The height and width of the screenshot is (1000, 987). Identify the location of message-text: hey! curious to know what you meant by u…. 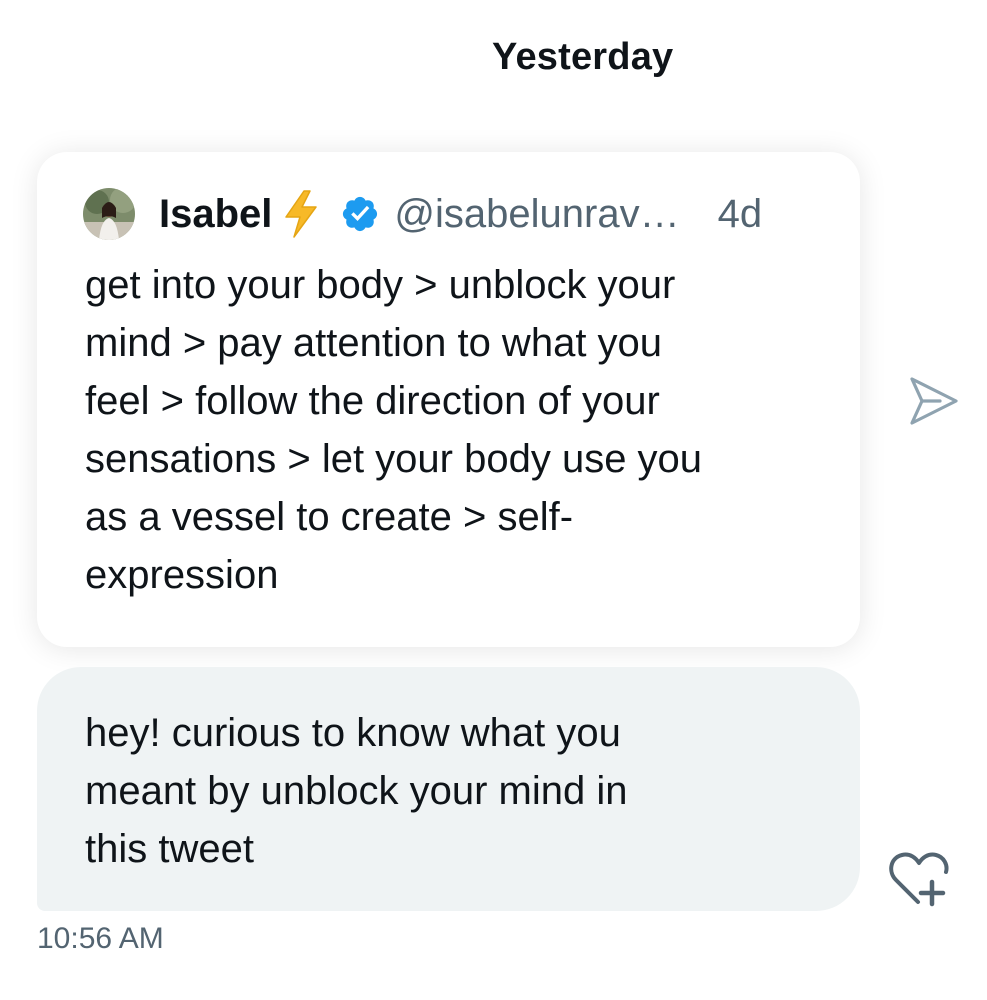
(356, 791).